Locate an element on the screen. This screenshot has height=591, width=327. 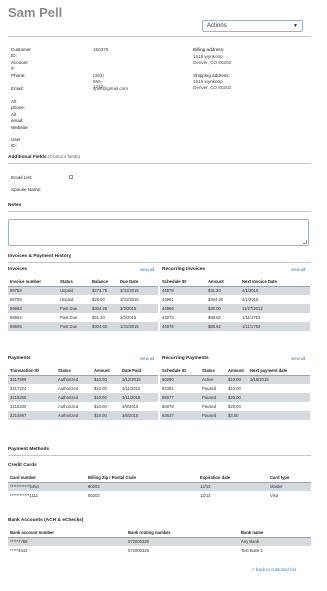
row-link: 89565 is located at coordinates (33, 326).